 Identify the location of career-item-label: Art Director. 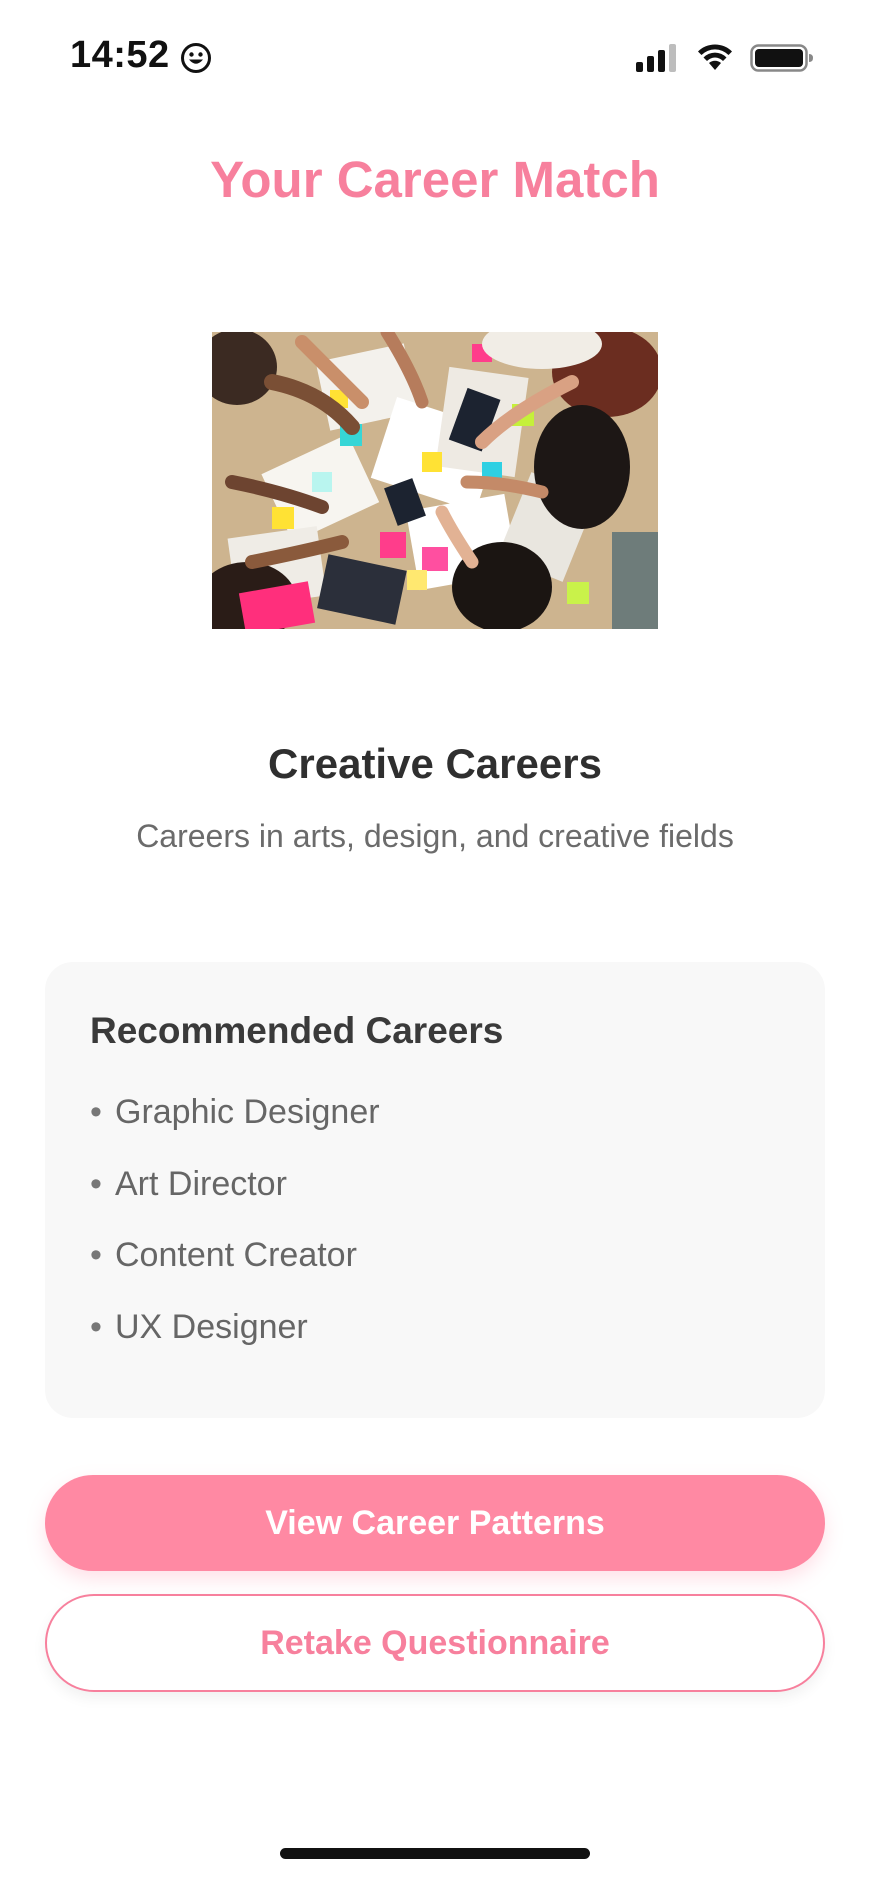
(201, 1183).